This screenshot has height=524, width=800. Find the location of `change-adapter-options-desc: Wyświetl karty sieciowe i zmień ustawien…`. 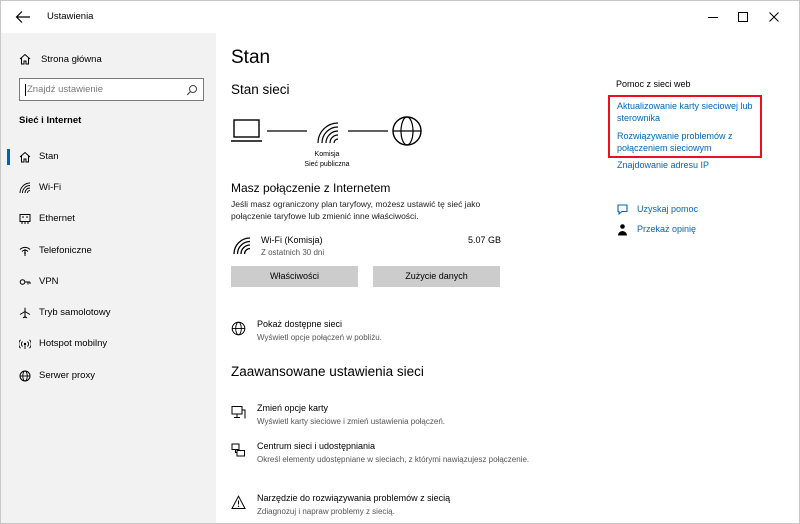

change-adapter-options-desc: Wyświetl karty sieciowe i zmień ustawien… is located at coordinates (351, 421).